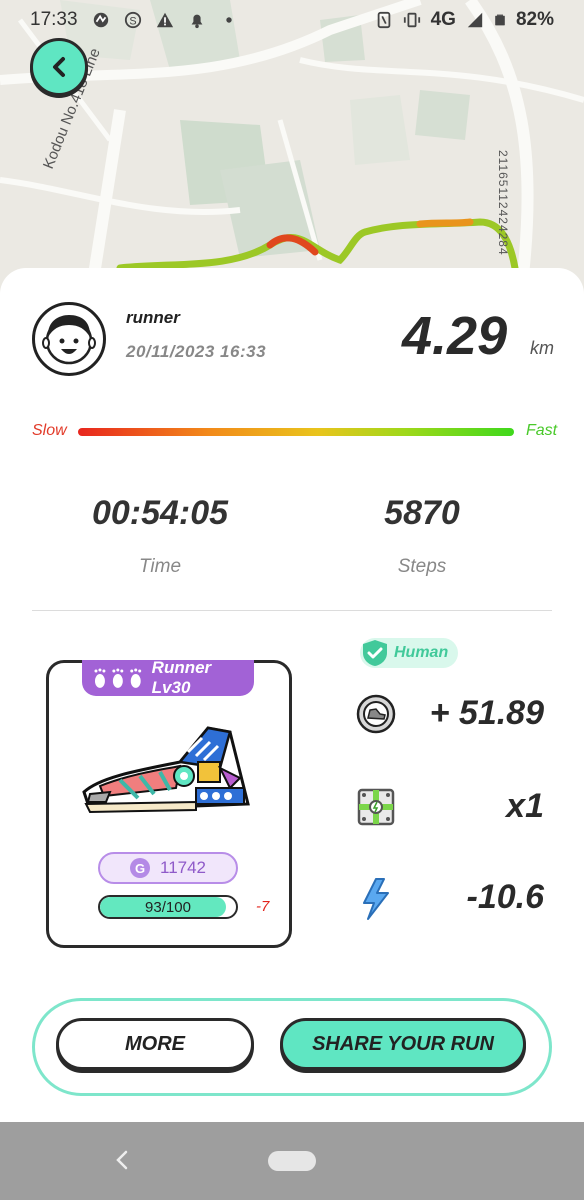 Image resolution: width=584 pixels, height=1200 pixels. I want to click on status-bar: 17:33 S 4G 82%, so click(292, 20).